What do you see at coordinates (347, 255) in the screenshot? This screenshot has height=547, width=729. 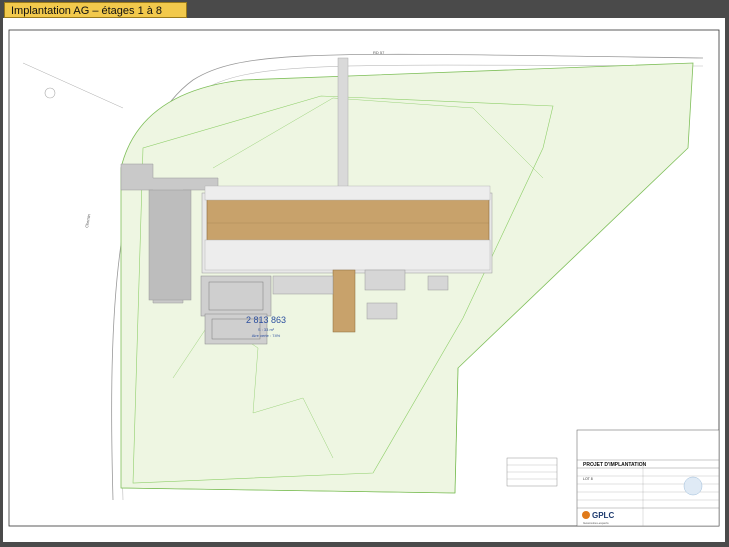 I see `building-south-units` at bounding box center [347, 255].